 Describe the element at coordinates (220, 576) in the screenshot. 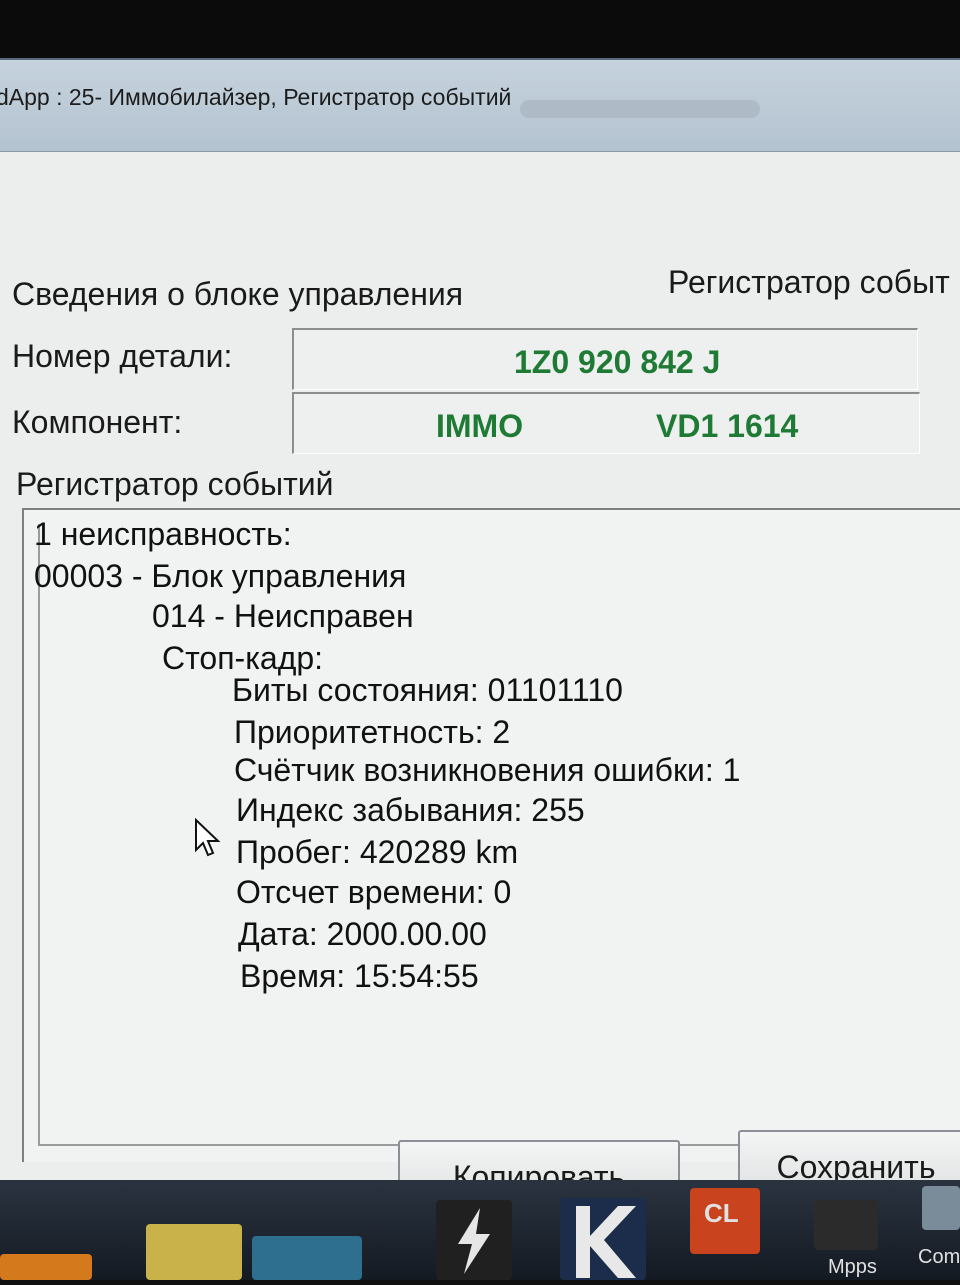

I see `log-line-fault-code: 00003 - Блок управления` at that location.